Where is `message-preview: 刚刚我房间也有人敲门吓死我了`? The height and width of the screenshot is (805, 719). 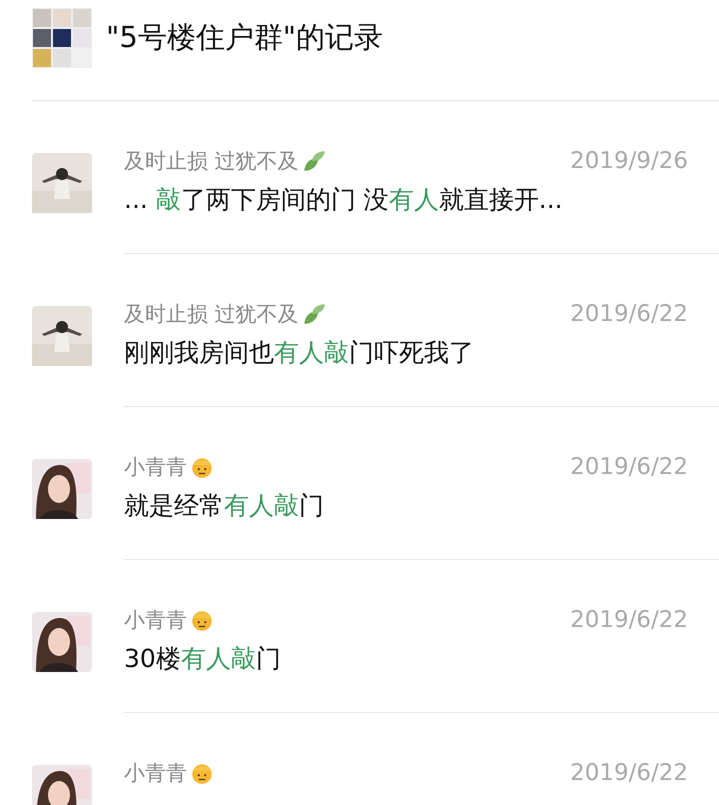 message-preview: 刚刚我房间也有人敲门吓死我了 is located at coordinates (299, 353).